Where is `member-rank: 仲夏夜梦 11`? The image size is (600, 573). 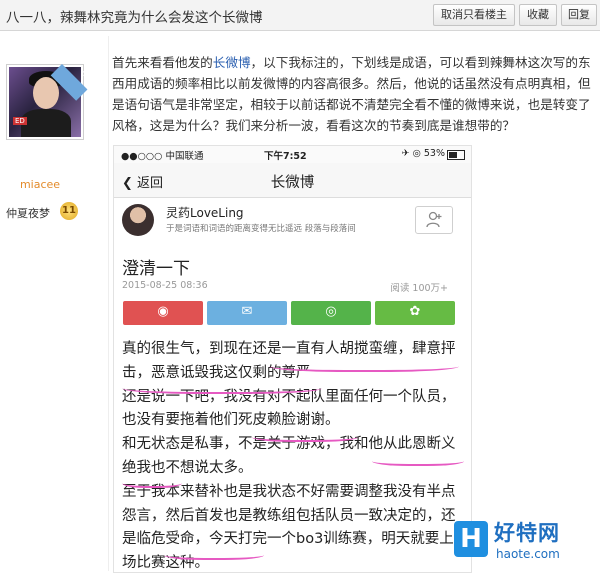 member-rank: 仲夏夜梦 11 is located at coordinates (52, 212).